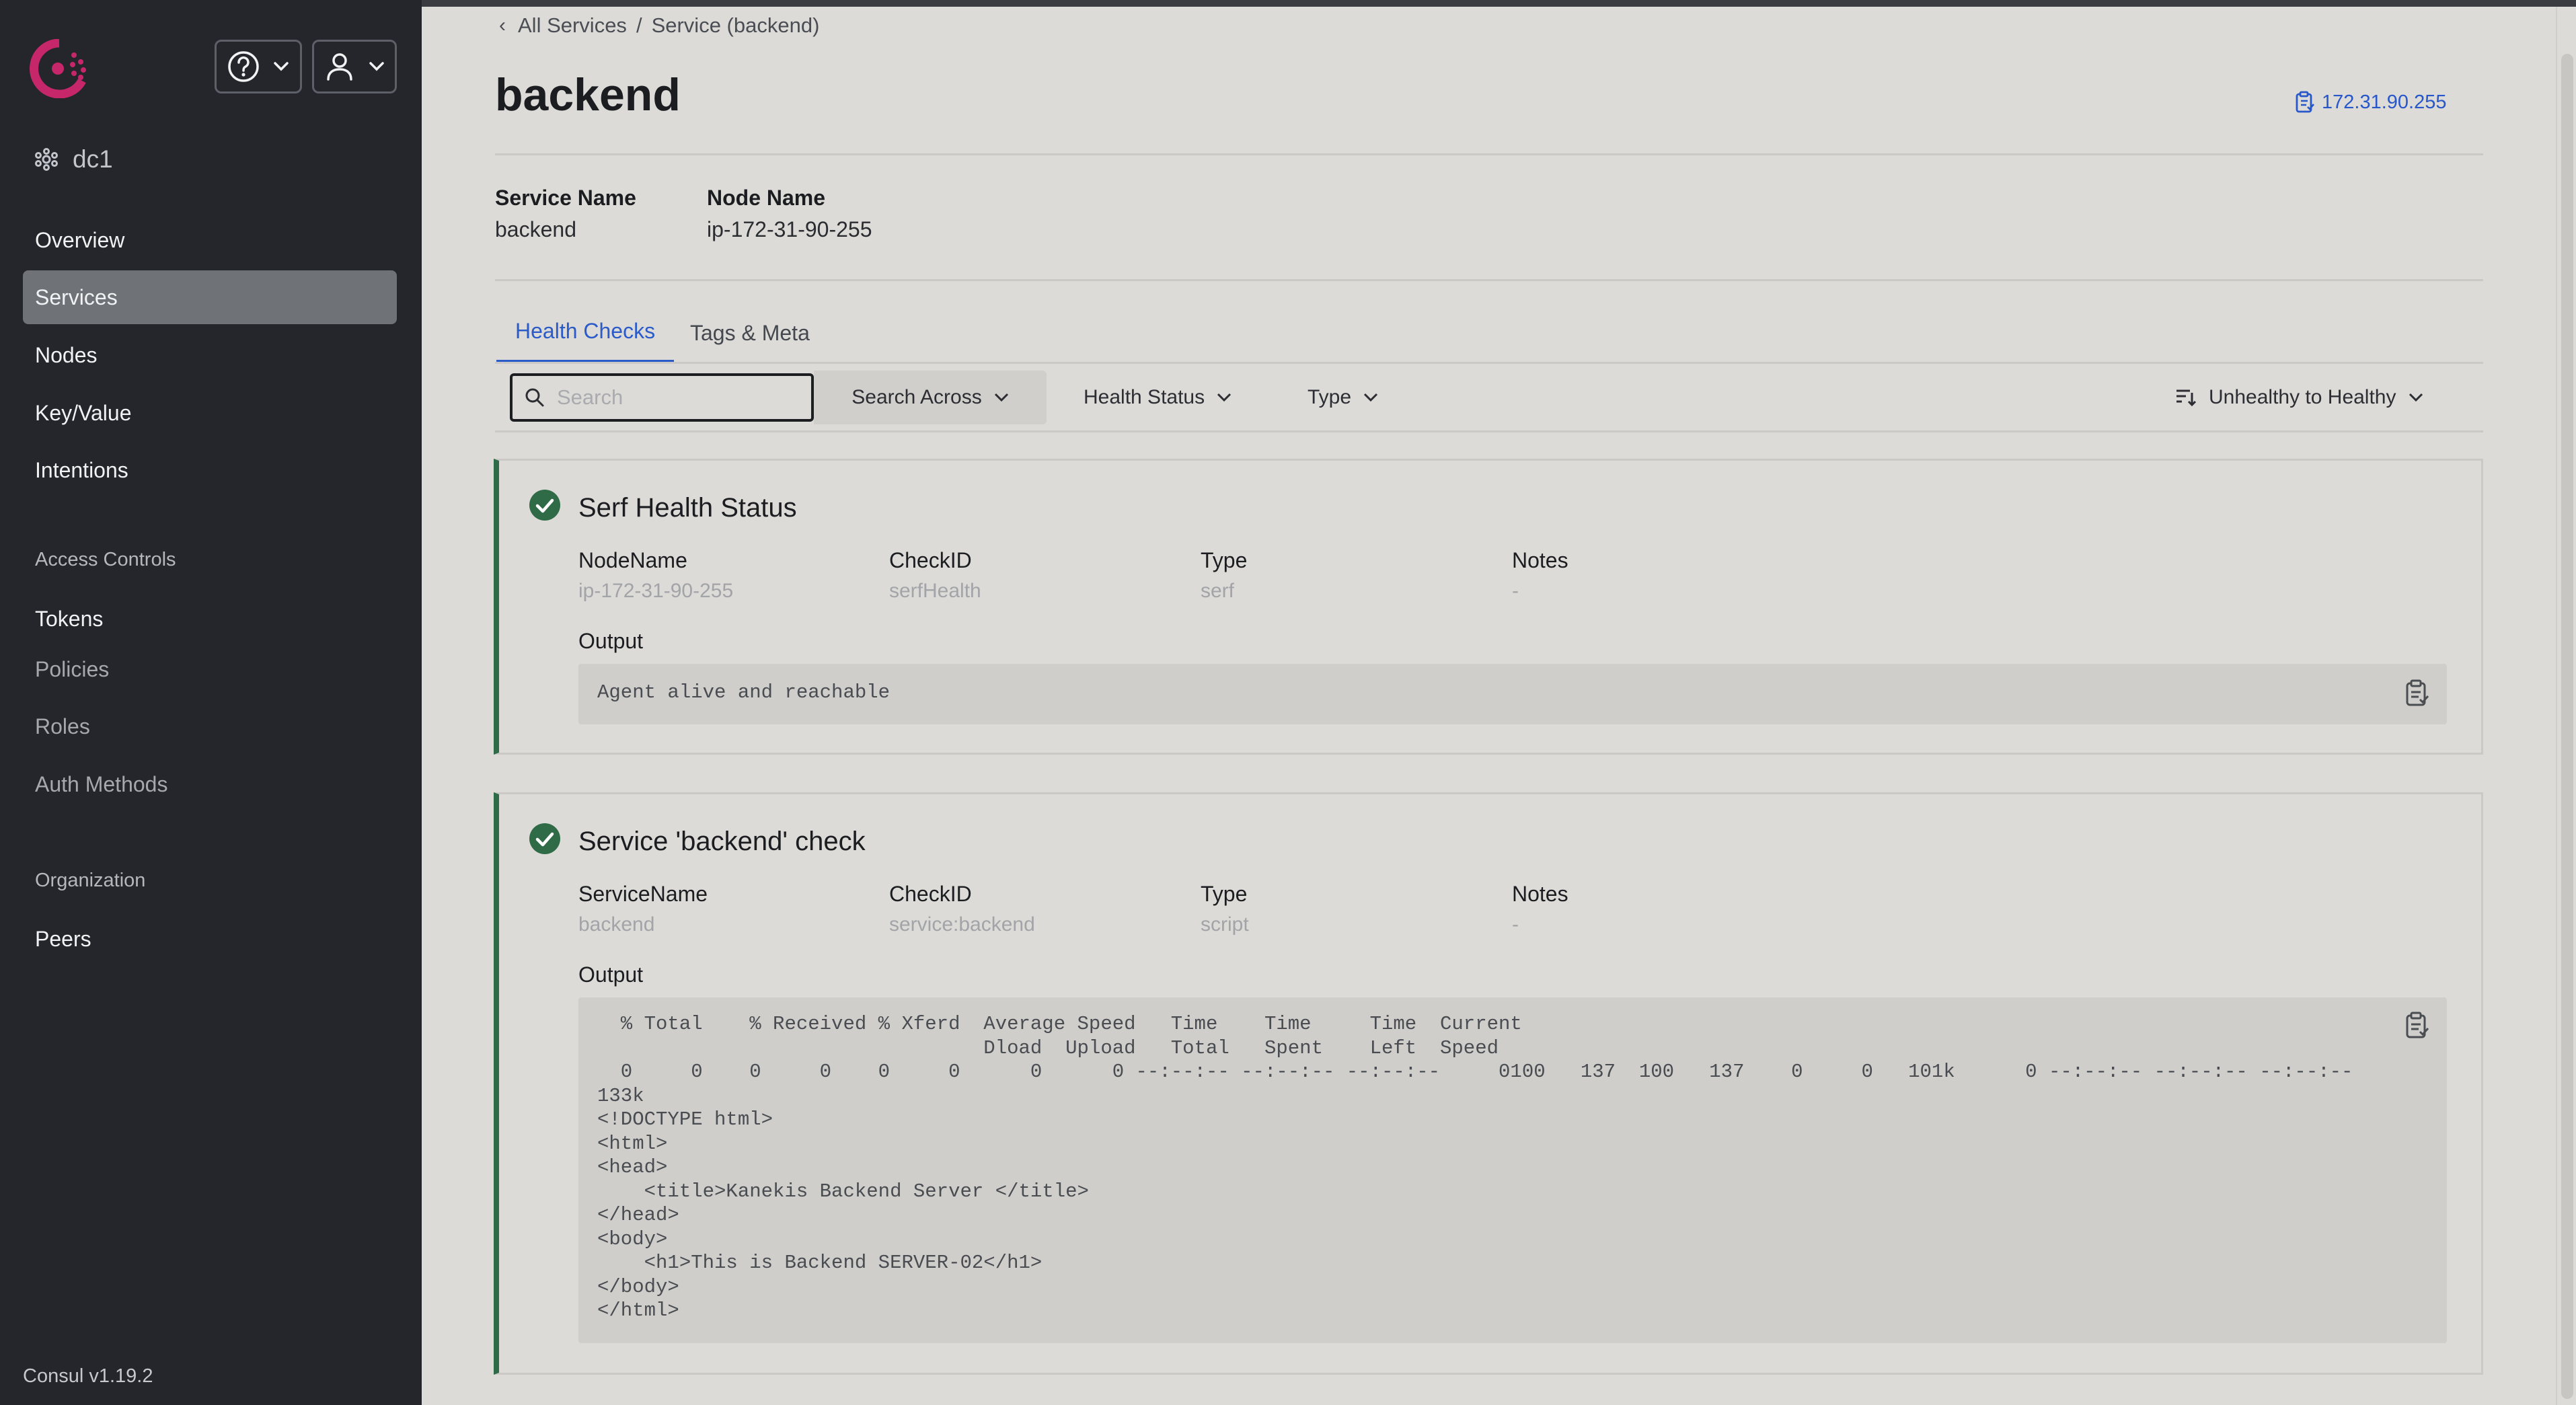  What do you see at coordinates (935, 575) in the screenshot?
I see `check-field-checkid: CheckID serfHealth` at bounding box center [935, 575].